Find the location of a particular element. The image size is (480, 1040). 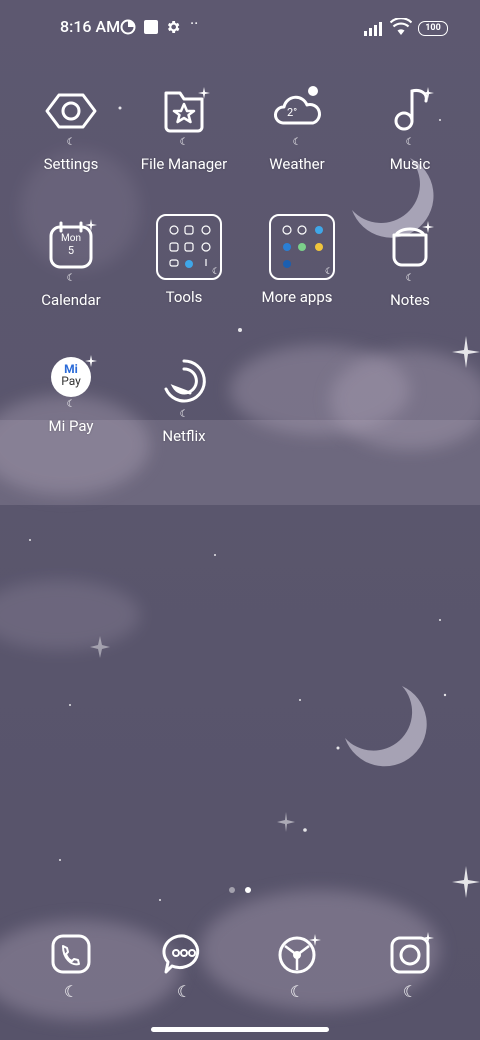

app-label: Calendar is located at coordinates (71, 300).